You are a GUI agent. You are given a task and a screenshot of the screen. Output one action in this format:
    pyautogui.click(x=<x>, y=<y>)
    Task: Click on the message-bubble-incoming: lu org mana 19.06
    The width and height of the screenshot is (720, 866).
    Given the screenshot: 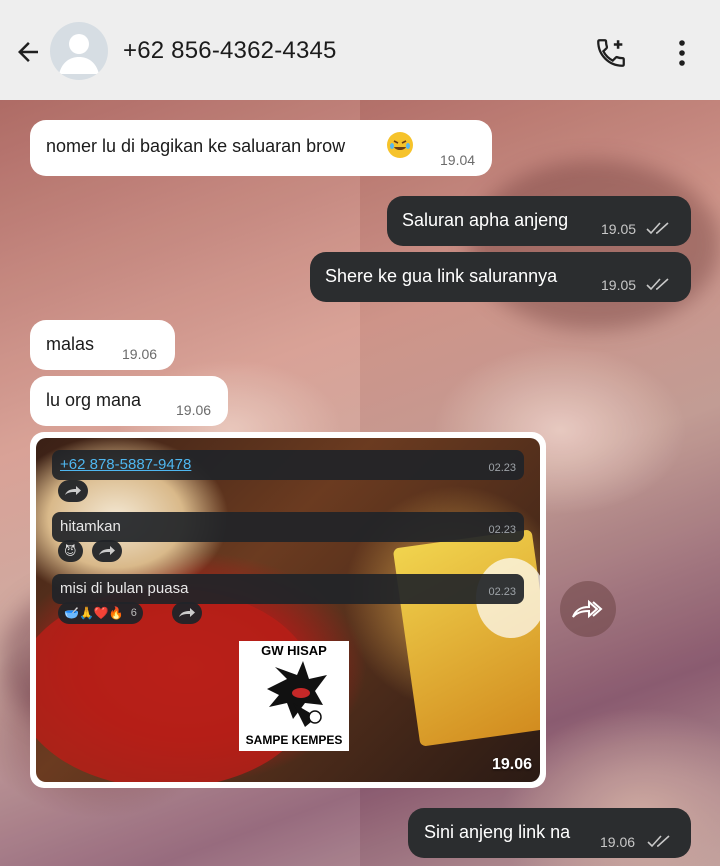 What is the action you would take?
    pyautogui.click(x=129, y=401)
    